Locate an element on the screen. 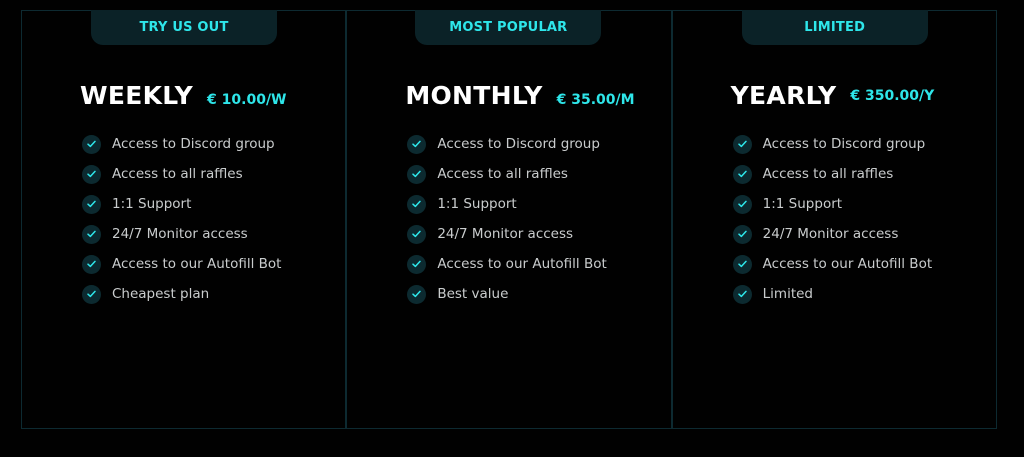 The image size is (1024, 457). feature-text: Best value is located at coordinates (473, 294).